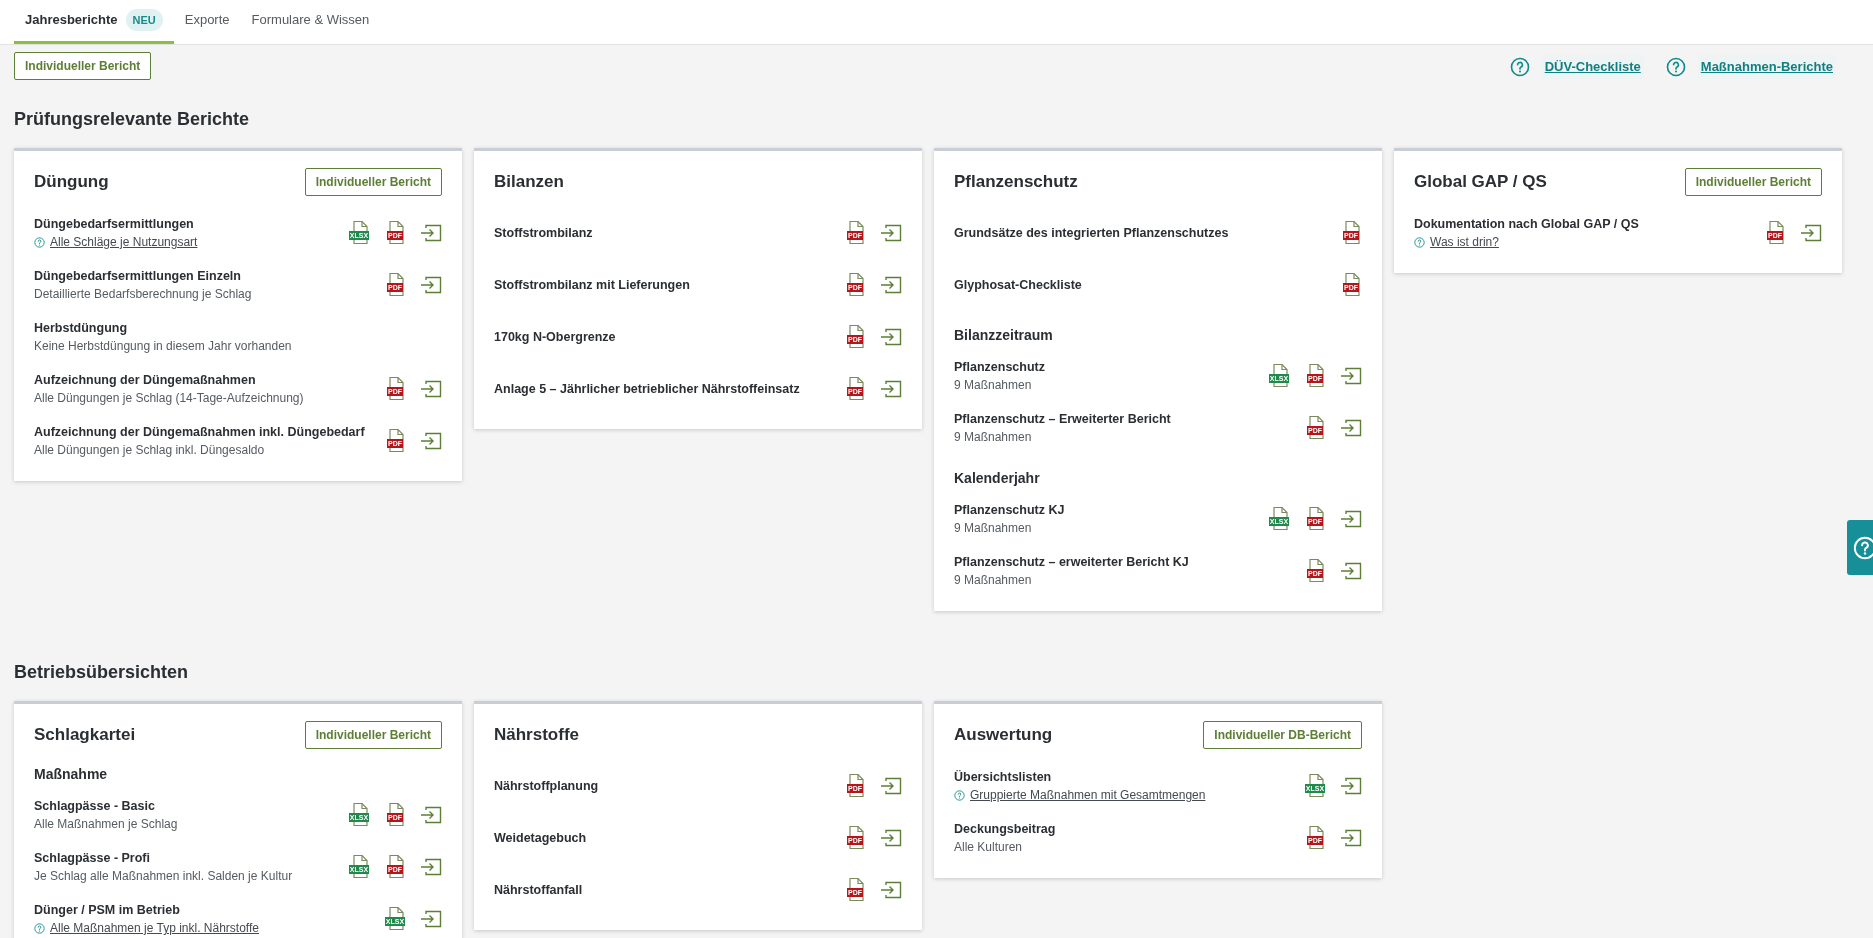 The height and width of the screenshot is (938, 1873). Describe the element at coordinates (154, 928) in the screenshot. I see `report-info-link: Alle Maßnahmen je Typ inkl. Nährstoffe` at that location.